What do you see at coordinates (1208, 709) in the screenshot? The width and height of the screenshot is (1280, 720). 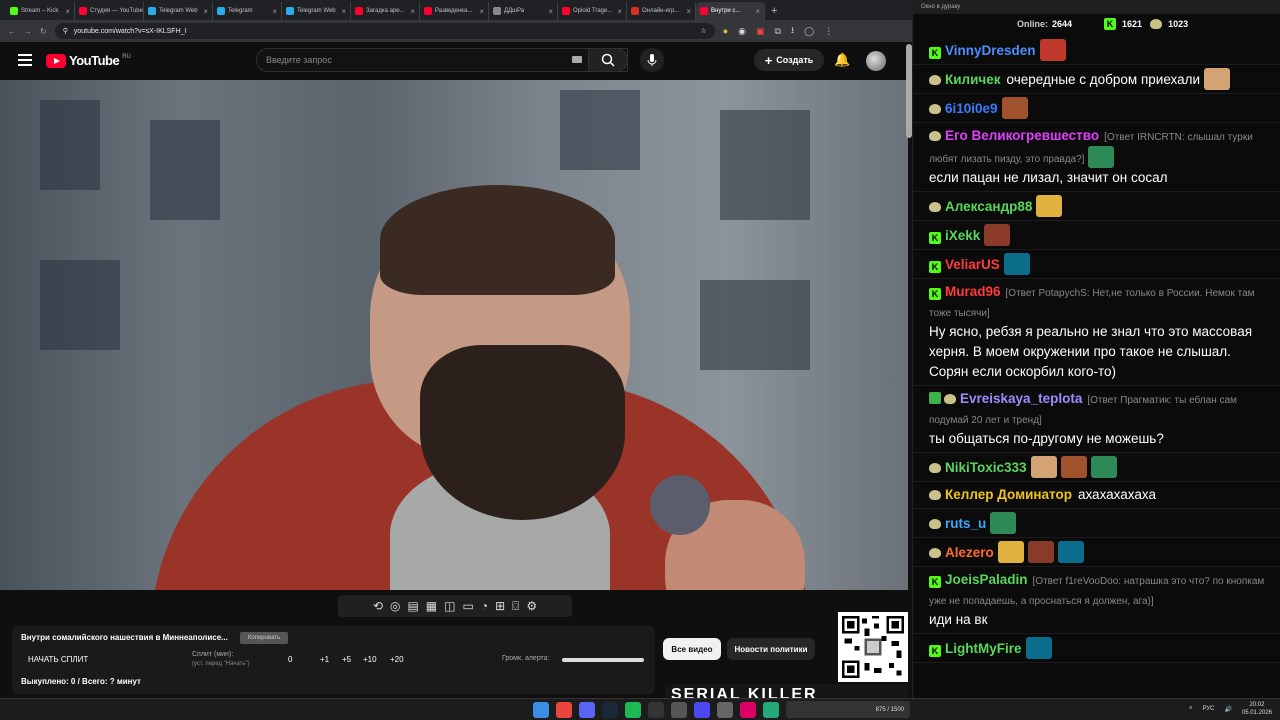 I see `language-indicator: РУС` at bounding box center [1208, 709].